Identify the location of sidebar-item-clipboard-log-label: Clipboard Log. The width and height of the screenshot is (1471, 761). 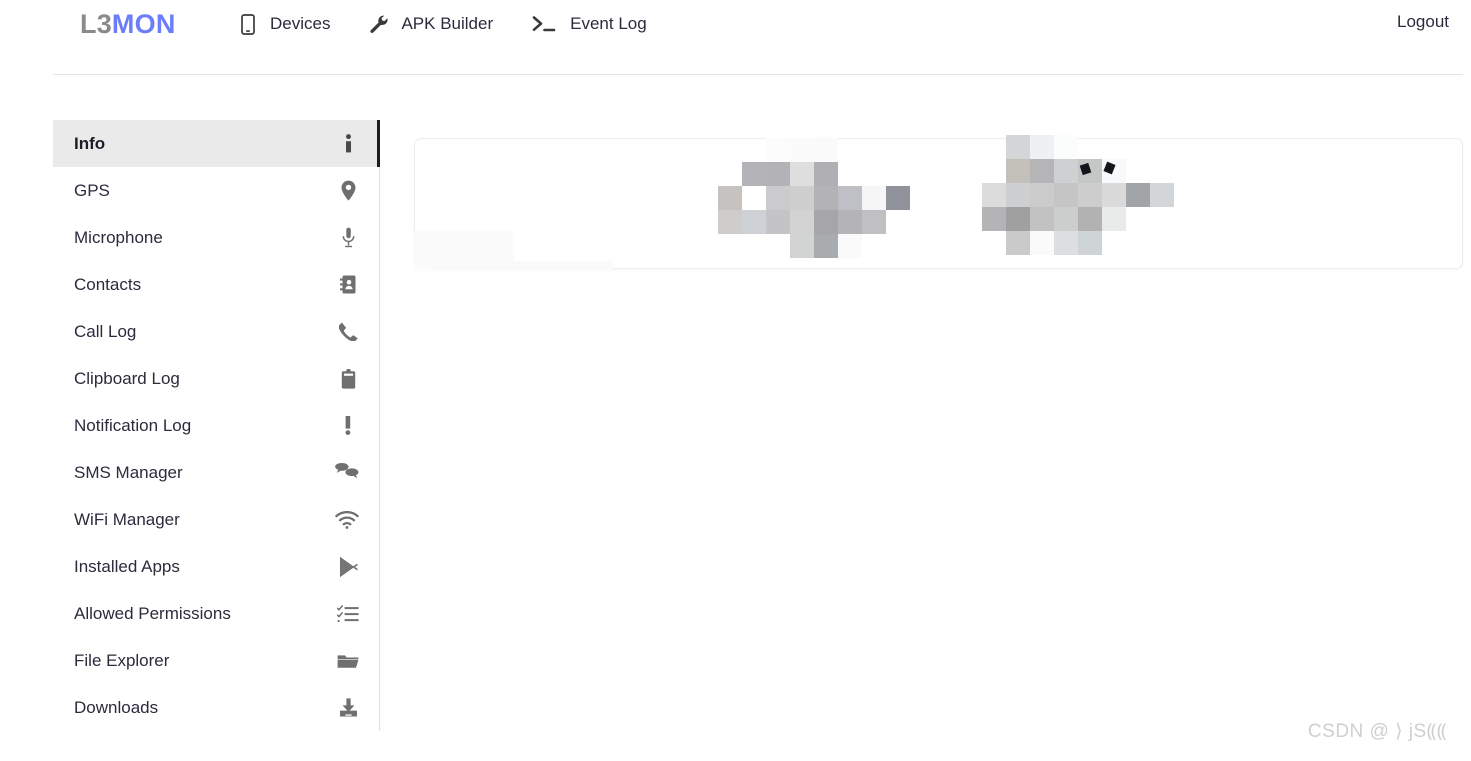
(127, 378).